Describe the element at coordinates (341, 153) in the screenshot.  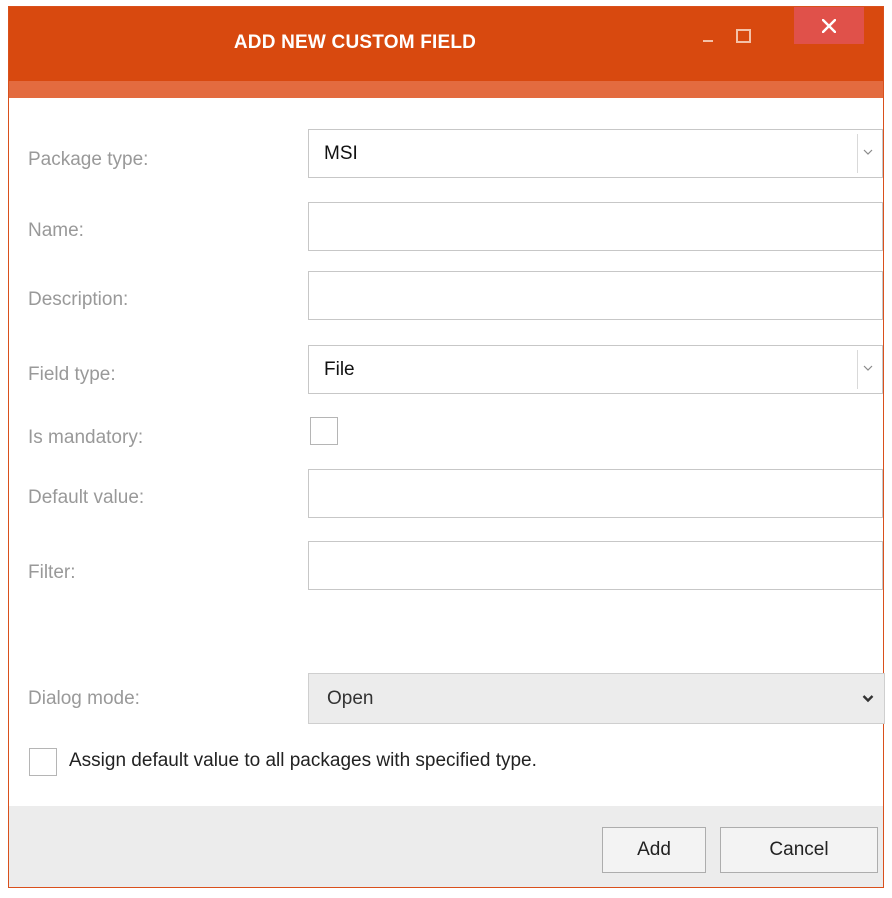
I see `package-type-value: MSI` at that location.